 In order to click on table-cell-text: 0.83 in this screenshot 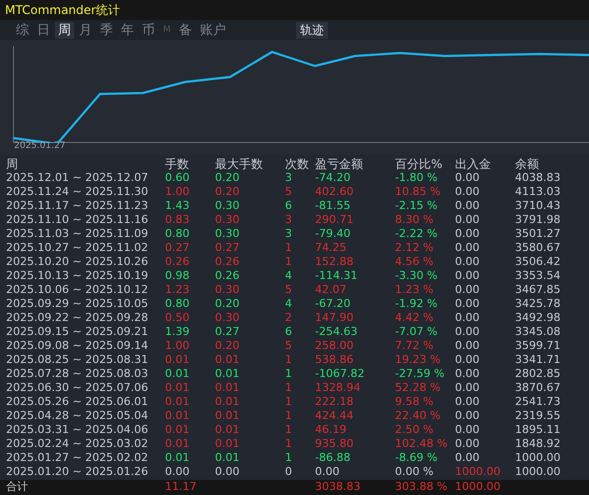, I will do `click(177, 220)`.